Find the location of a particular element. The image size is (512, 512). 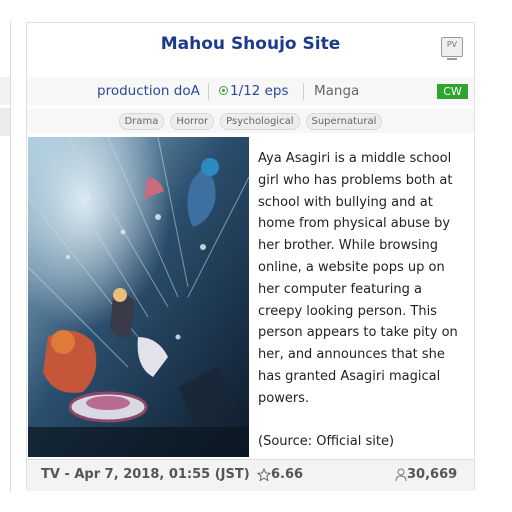

adjacent-card-info-strip is located at coordinates (5, 91).